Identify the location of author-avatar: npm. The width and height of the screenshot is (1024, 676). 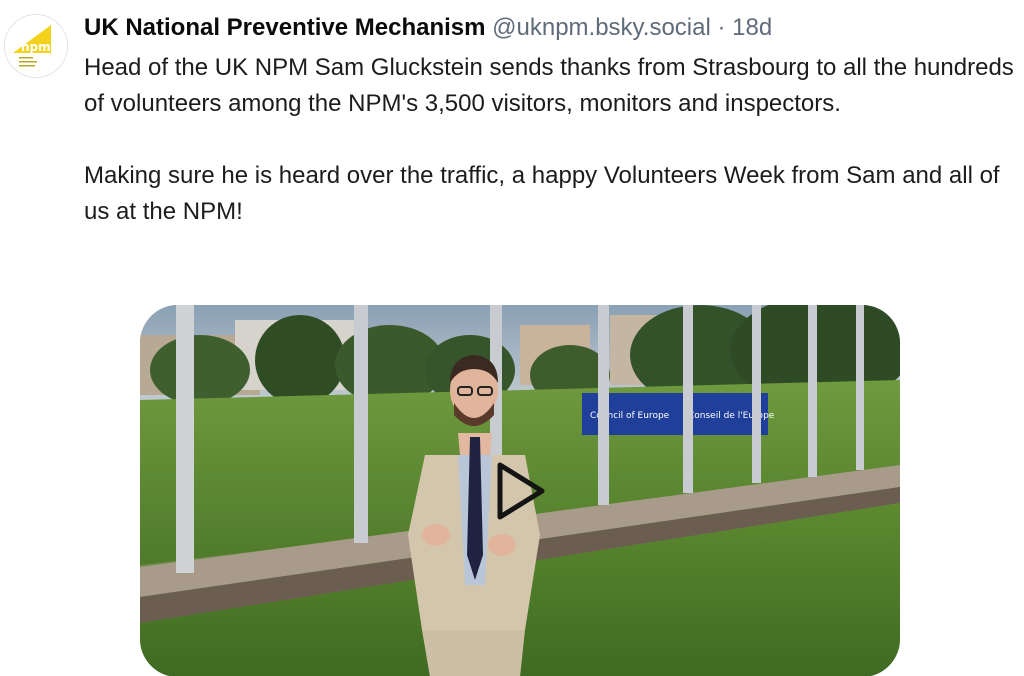
(36, 46).